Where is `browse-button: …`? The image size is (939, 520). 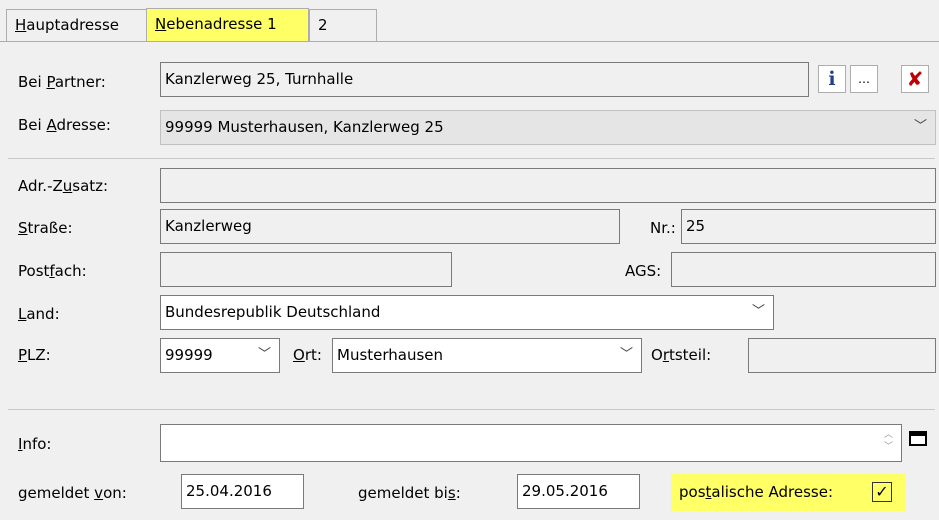 browse-button: … is located at coordinates (864, 79).